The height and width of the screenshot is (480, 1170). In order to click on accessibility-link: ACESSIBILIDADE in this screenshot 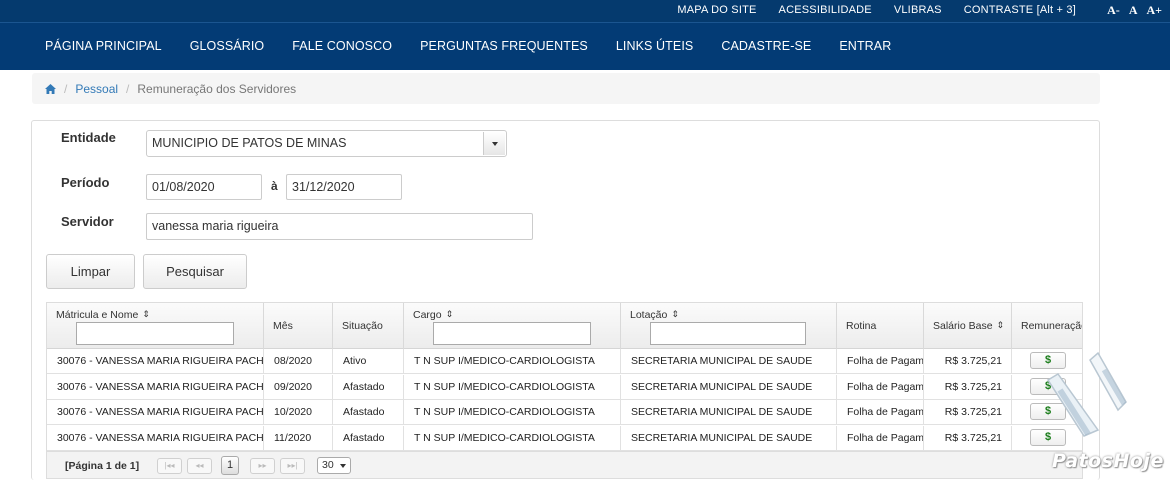, I will do `click(825, 10)`.